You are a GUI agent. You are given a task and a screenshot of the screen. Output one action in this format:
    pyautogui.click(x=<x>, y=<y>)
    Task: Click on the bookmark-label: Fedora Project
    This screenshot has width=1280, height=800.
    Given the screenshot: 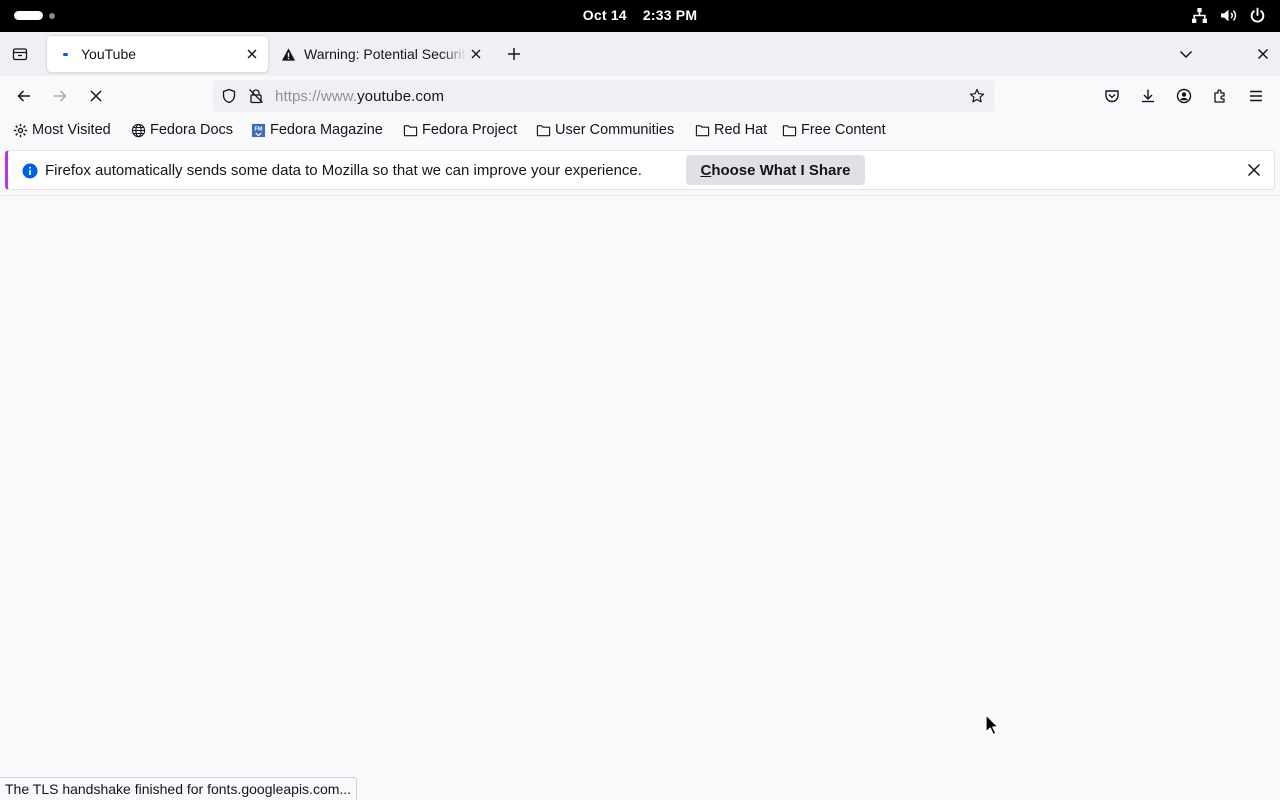 What is the action you would take?
    pyautogui.click(x=470, y=130)
    